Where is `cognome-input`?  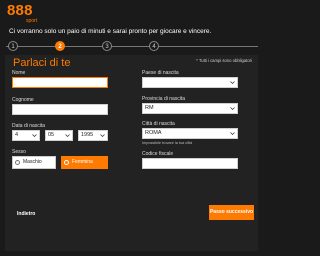
cognome-input is located at coordinates (60, 109).